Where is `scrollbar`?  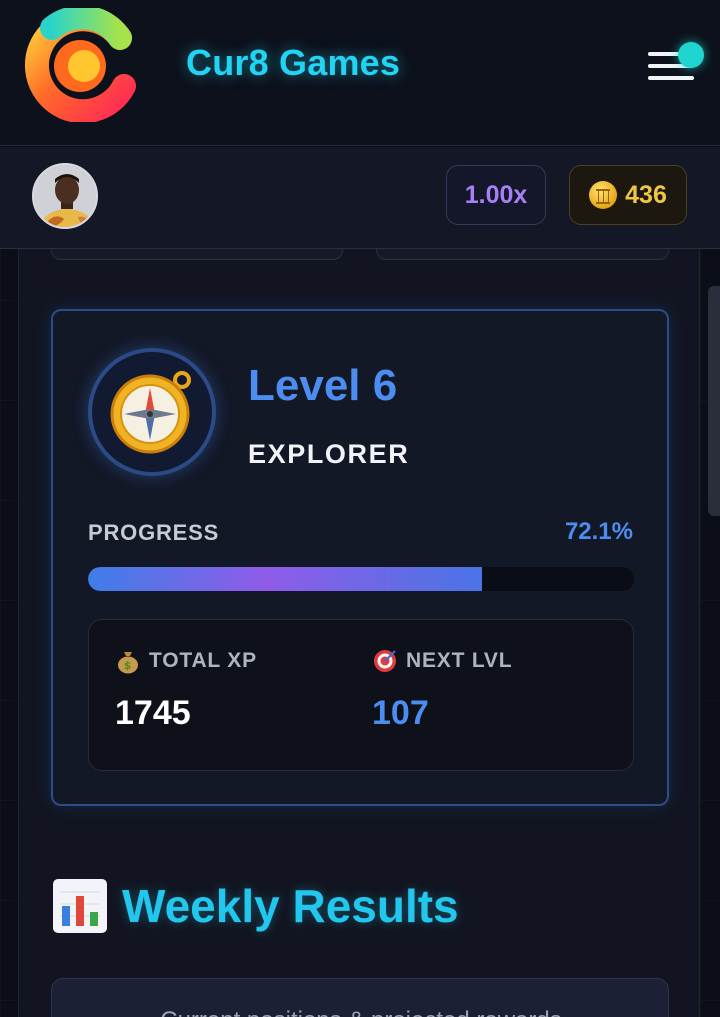 scrollbar is located at coordinates (714, 401).